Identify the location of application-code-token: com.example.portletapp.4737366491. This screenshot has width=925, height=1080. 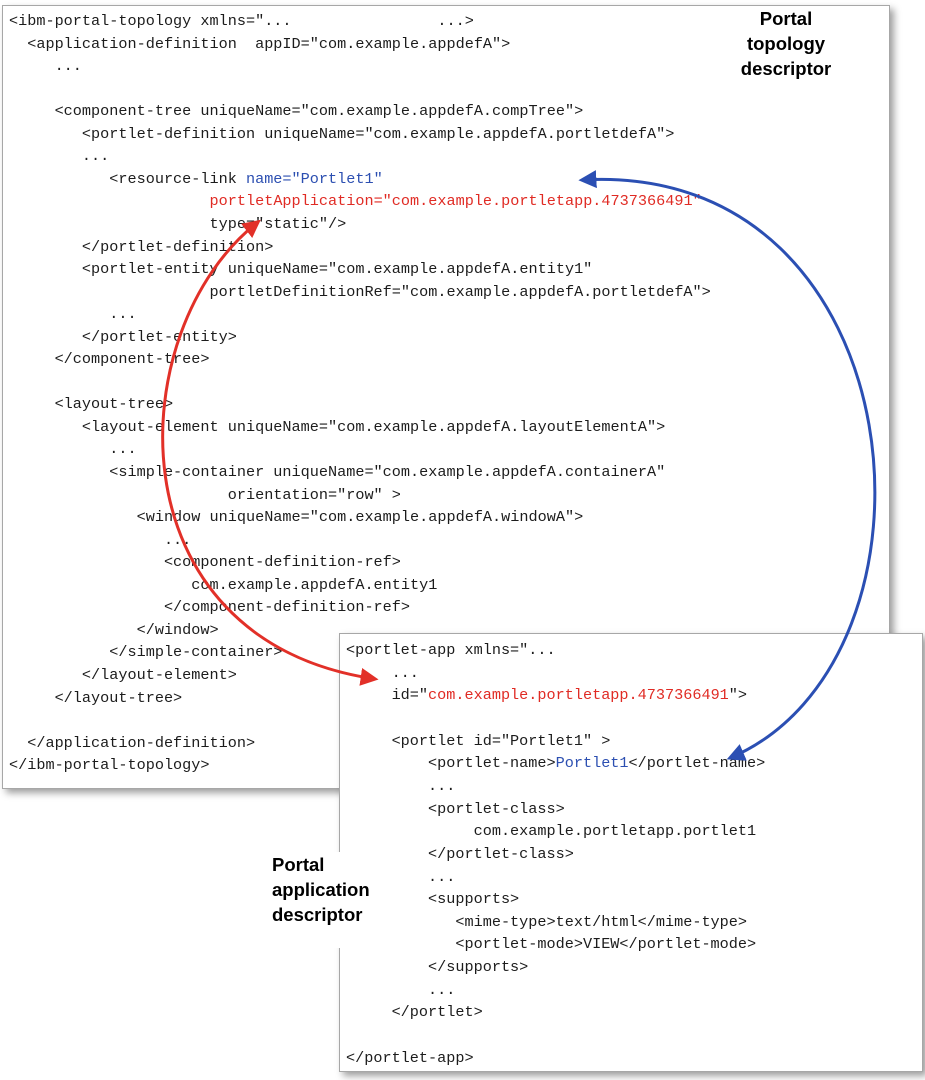
(578, 695).